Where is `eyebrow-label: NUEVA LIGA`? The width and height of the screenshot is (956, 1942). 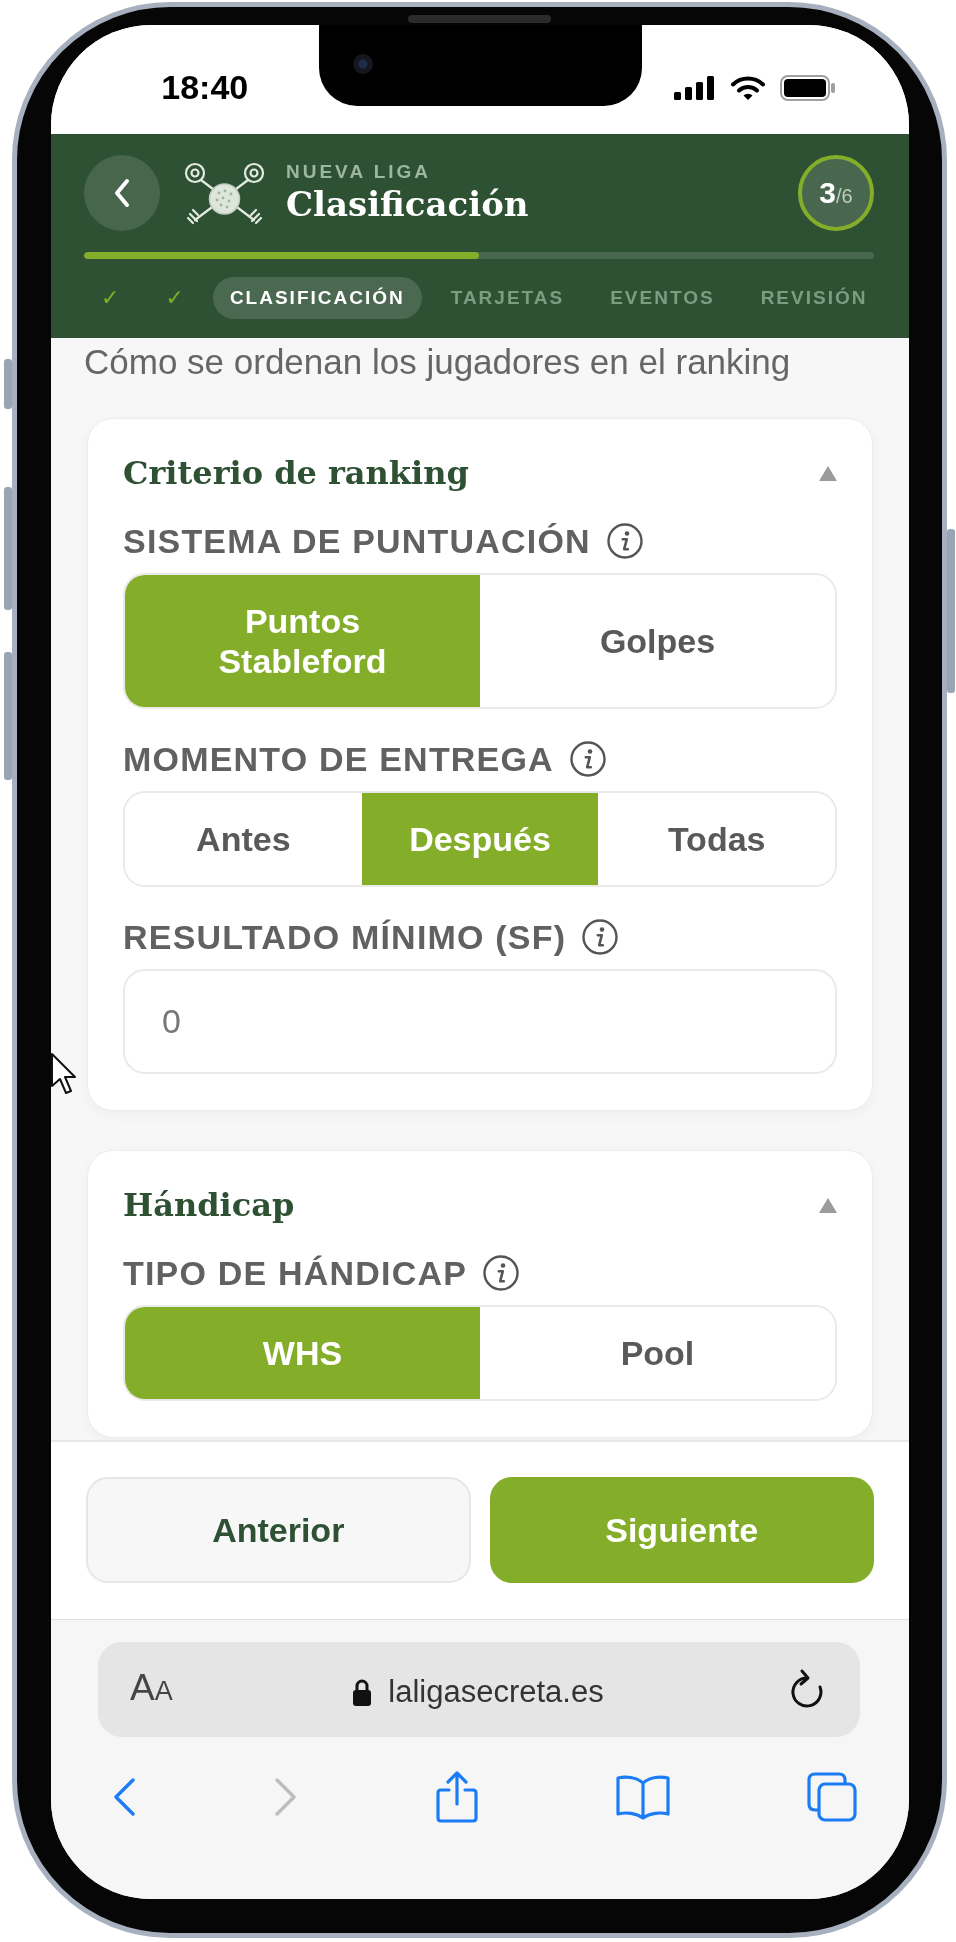
eyebrow-label: NUEVA LIGA is located at coordinates (359, 172).